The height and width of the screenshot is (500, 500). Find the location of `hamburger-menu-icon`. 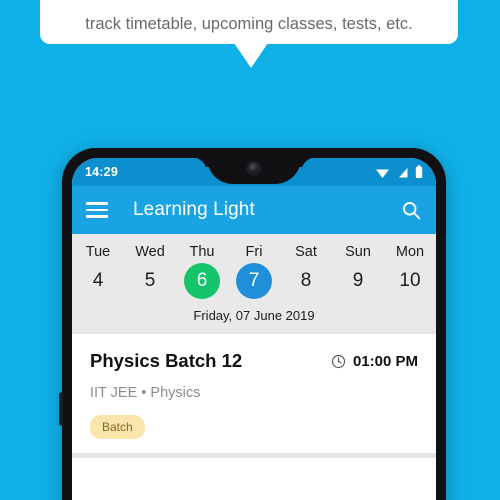

hamburger-menu-icon is located at coordinates (97, 210).